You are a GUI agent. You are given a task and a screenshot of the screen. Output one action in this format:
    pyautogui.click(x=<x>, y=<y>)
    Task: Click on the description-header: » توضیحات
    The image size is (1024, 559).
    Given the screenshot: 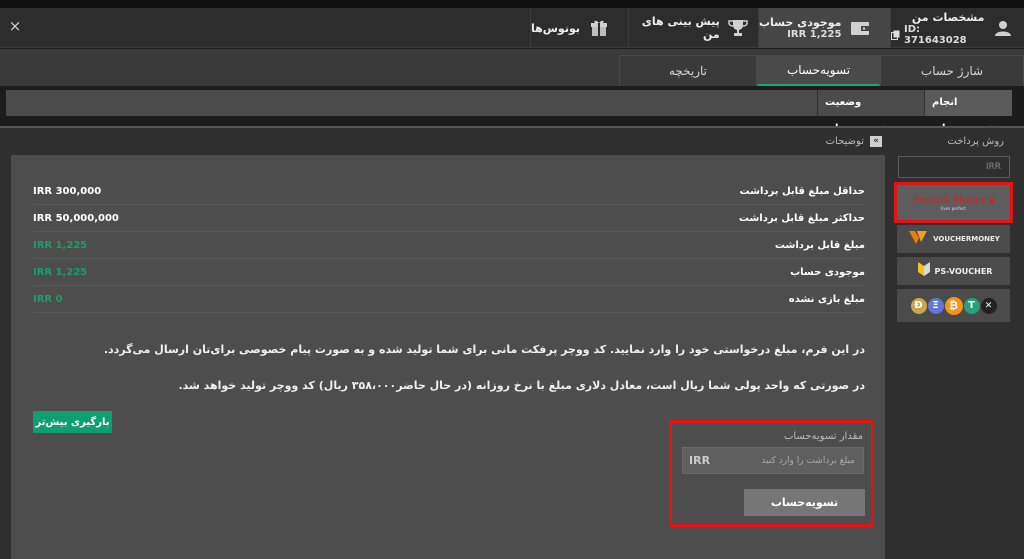 What is the action you would take?
    pyautogui.click(x=448, y=142)
    